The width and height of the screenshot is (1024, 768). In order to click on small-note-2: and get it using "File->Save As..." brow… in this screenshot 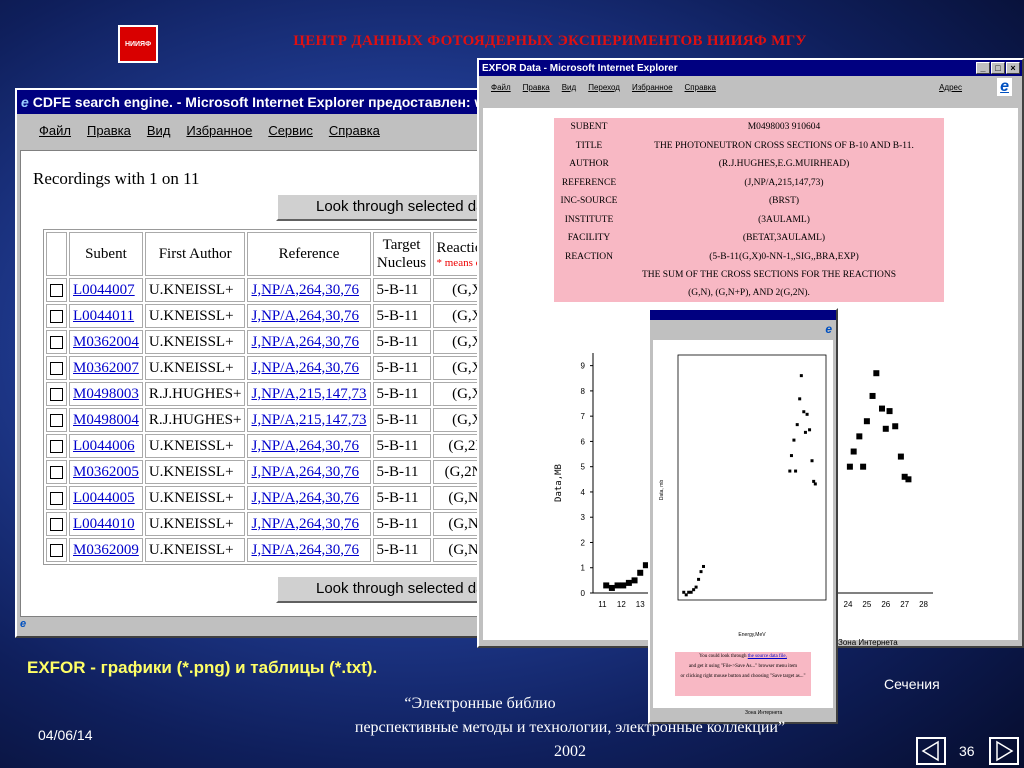, I will do `click(743, 666)`.